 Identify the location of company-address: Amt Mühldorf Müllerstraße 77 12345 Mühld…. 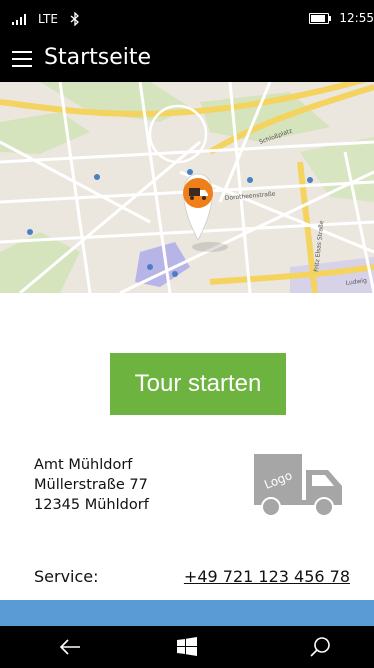
(91, 485).